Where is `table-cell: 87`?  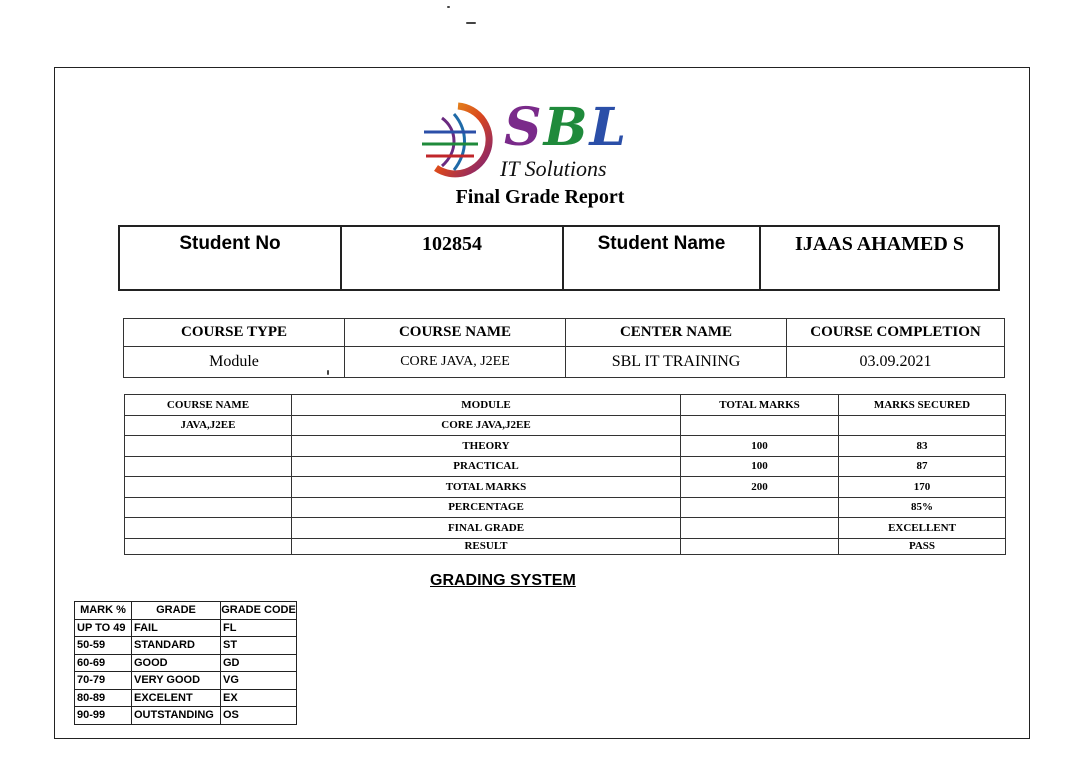
table-cell: 87 is located at coordinates (922, 466).